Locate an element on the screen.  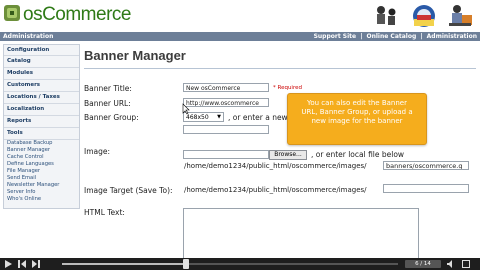
tools-link-whos-online: Who's Online is located at coordinates (24, 199).